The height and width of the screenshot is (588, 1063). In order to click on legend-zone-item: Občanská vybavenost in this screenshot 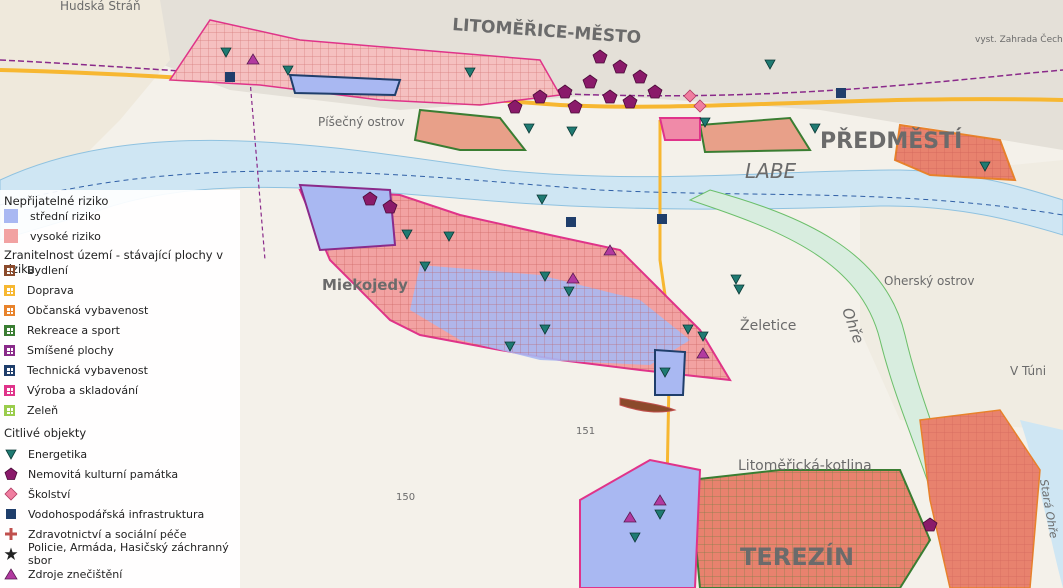, I will do `click(76, 310)`.